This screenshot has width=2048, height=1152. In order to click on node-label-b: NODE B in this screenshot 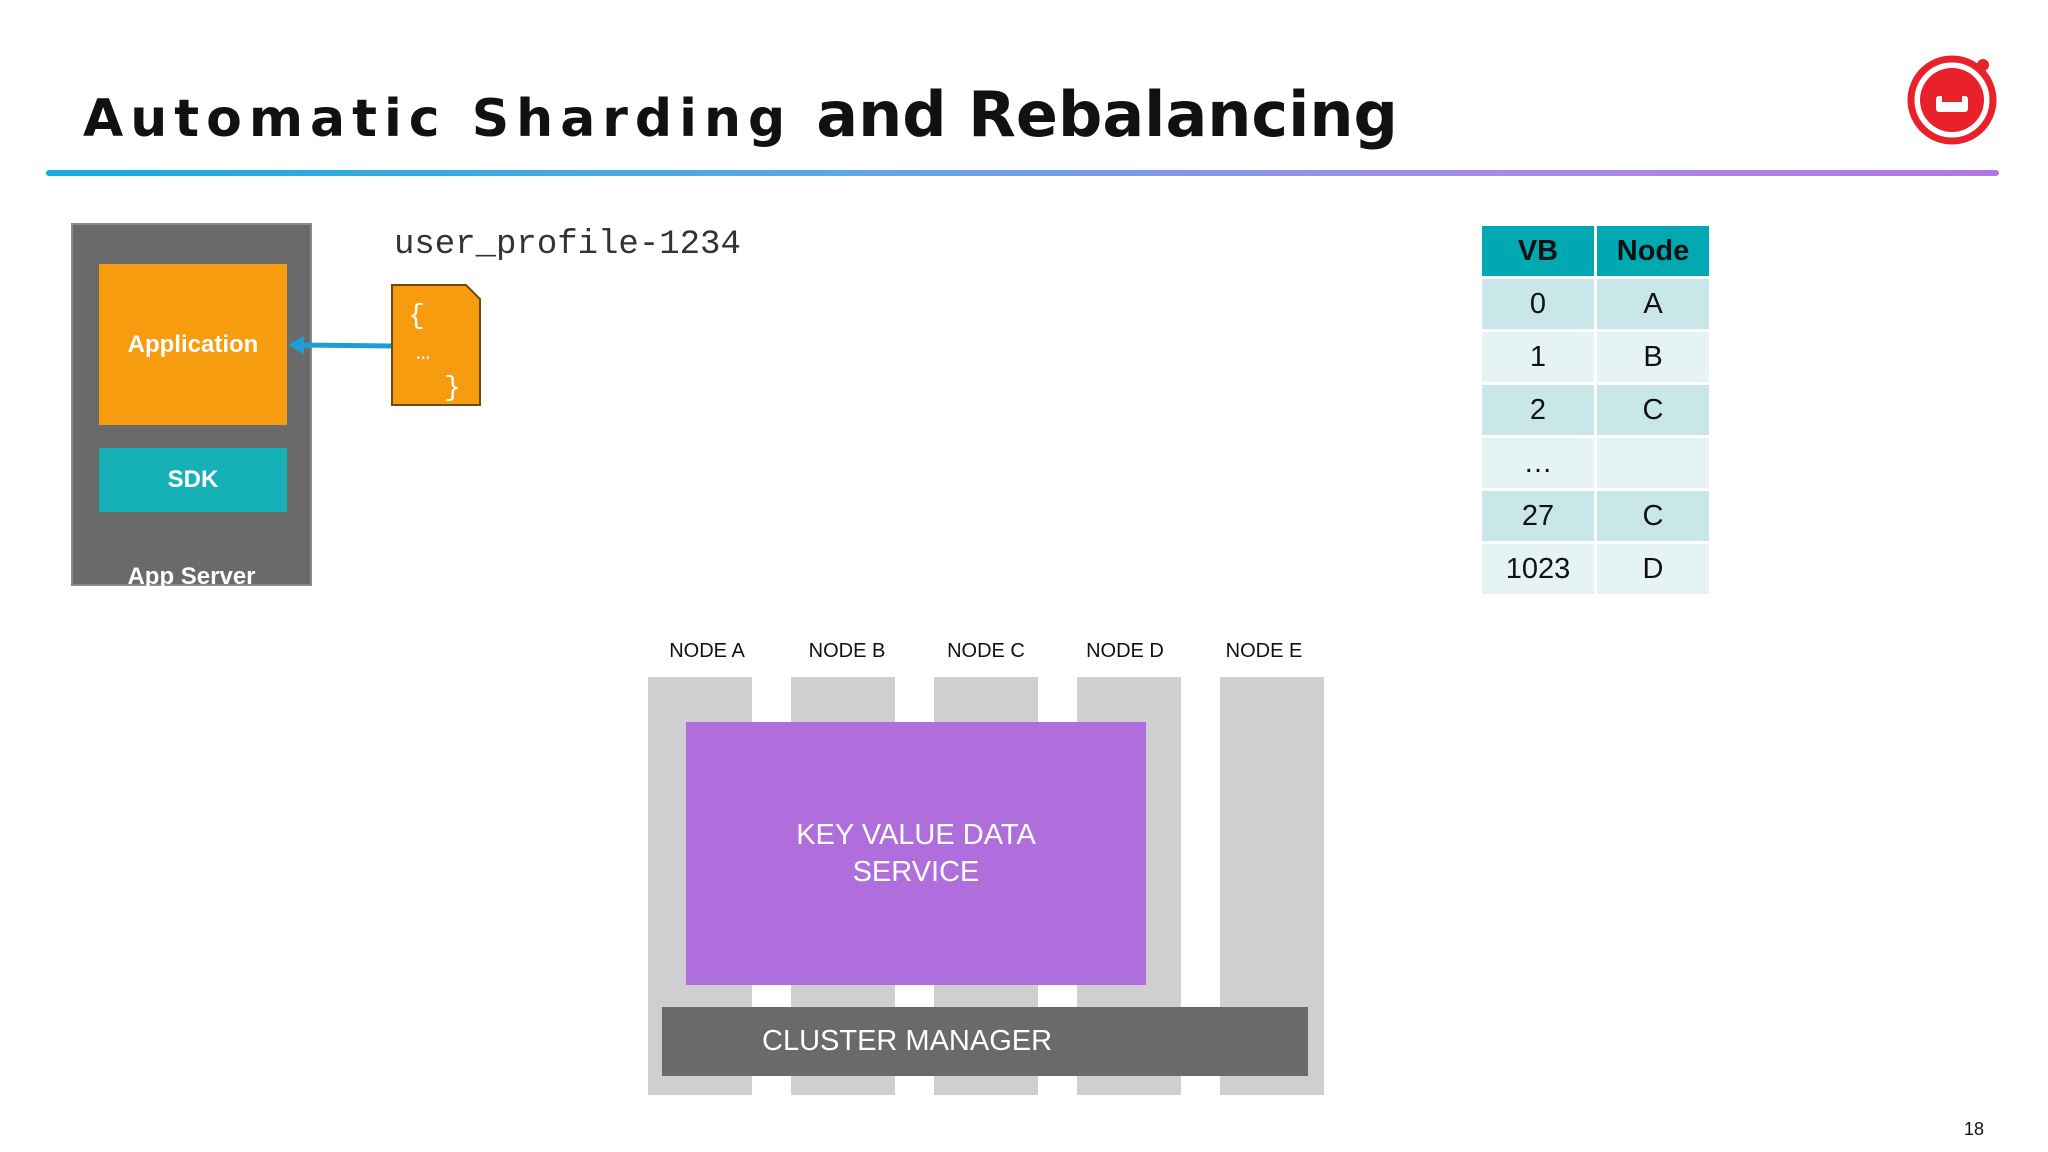, I will do `click(847, 651)`.